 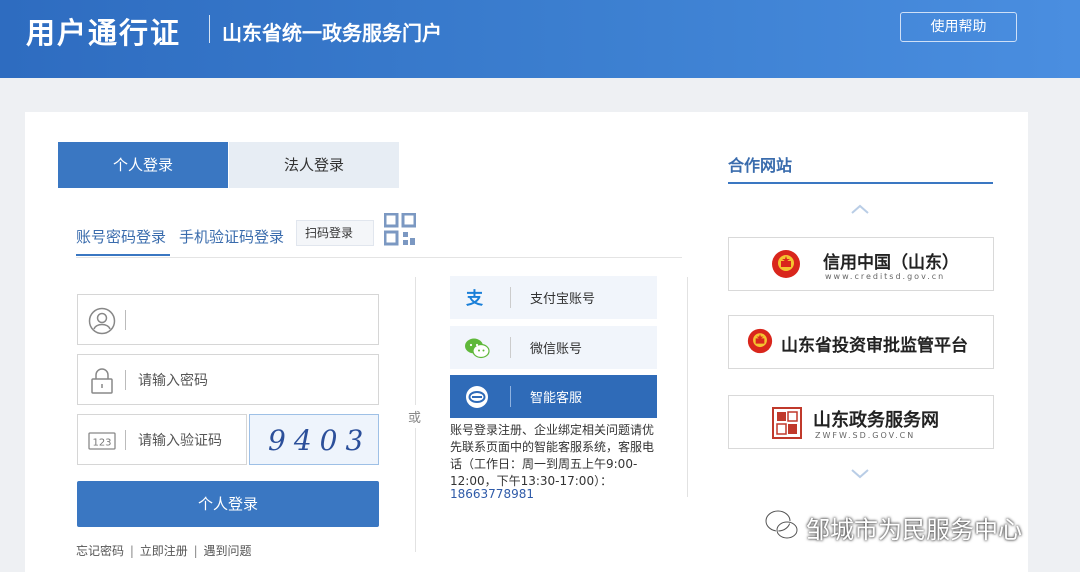 What do you see at coordinates (781, 524) in the screenshot?
I see `wechat-watermark-icon` at bounding box center [781, 524].